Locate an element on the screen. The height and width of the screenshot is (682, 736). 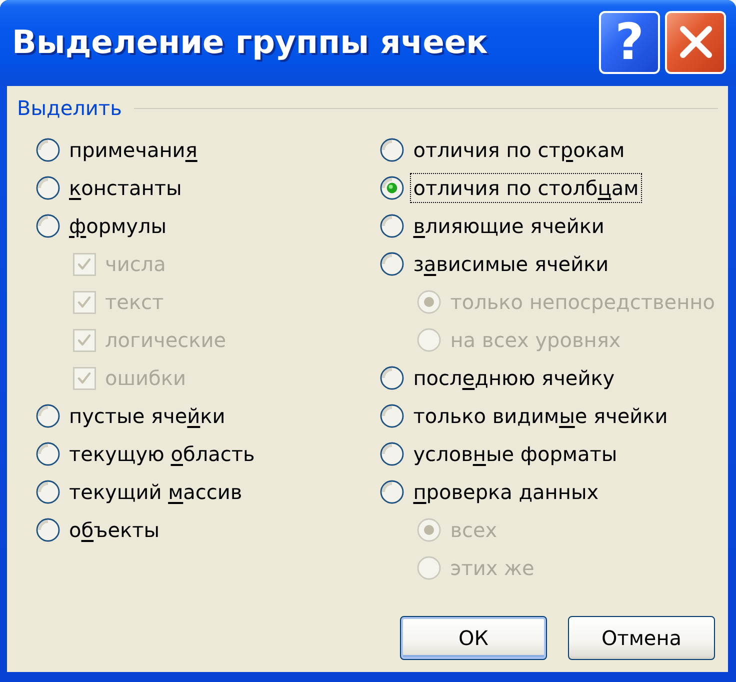
help-button: ? is located at coordinates (629, 42).